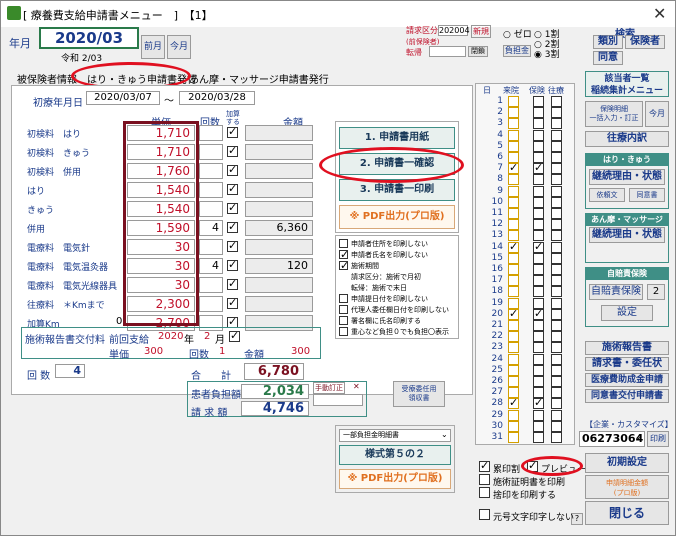 The height and width of the screenshot is (536, 676). Describe the element at coordinates (645, 42) in the screenshot. I see `insurer-button: 保険者` at that location.